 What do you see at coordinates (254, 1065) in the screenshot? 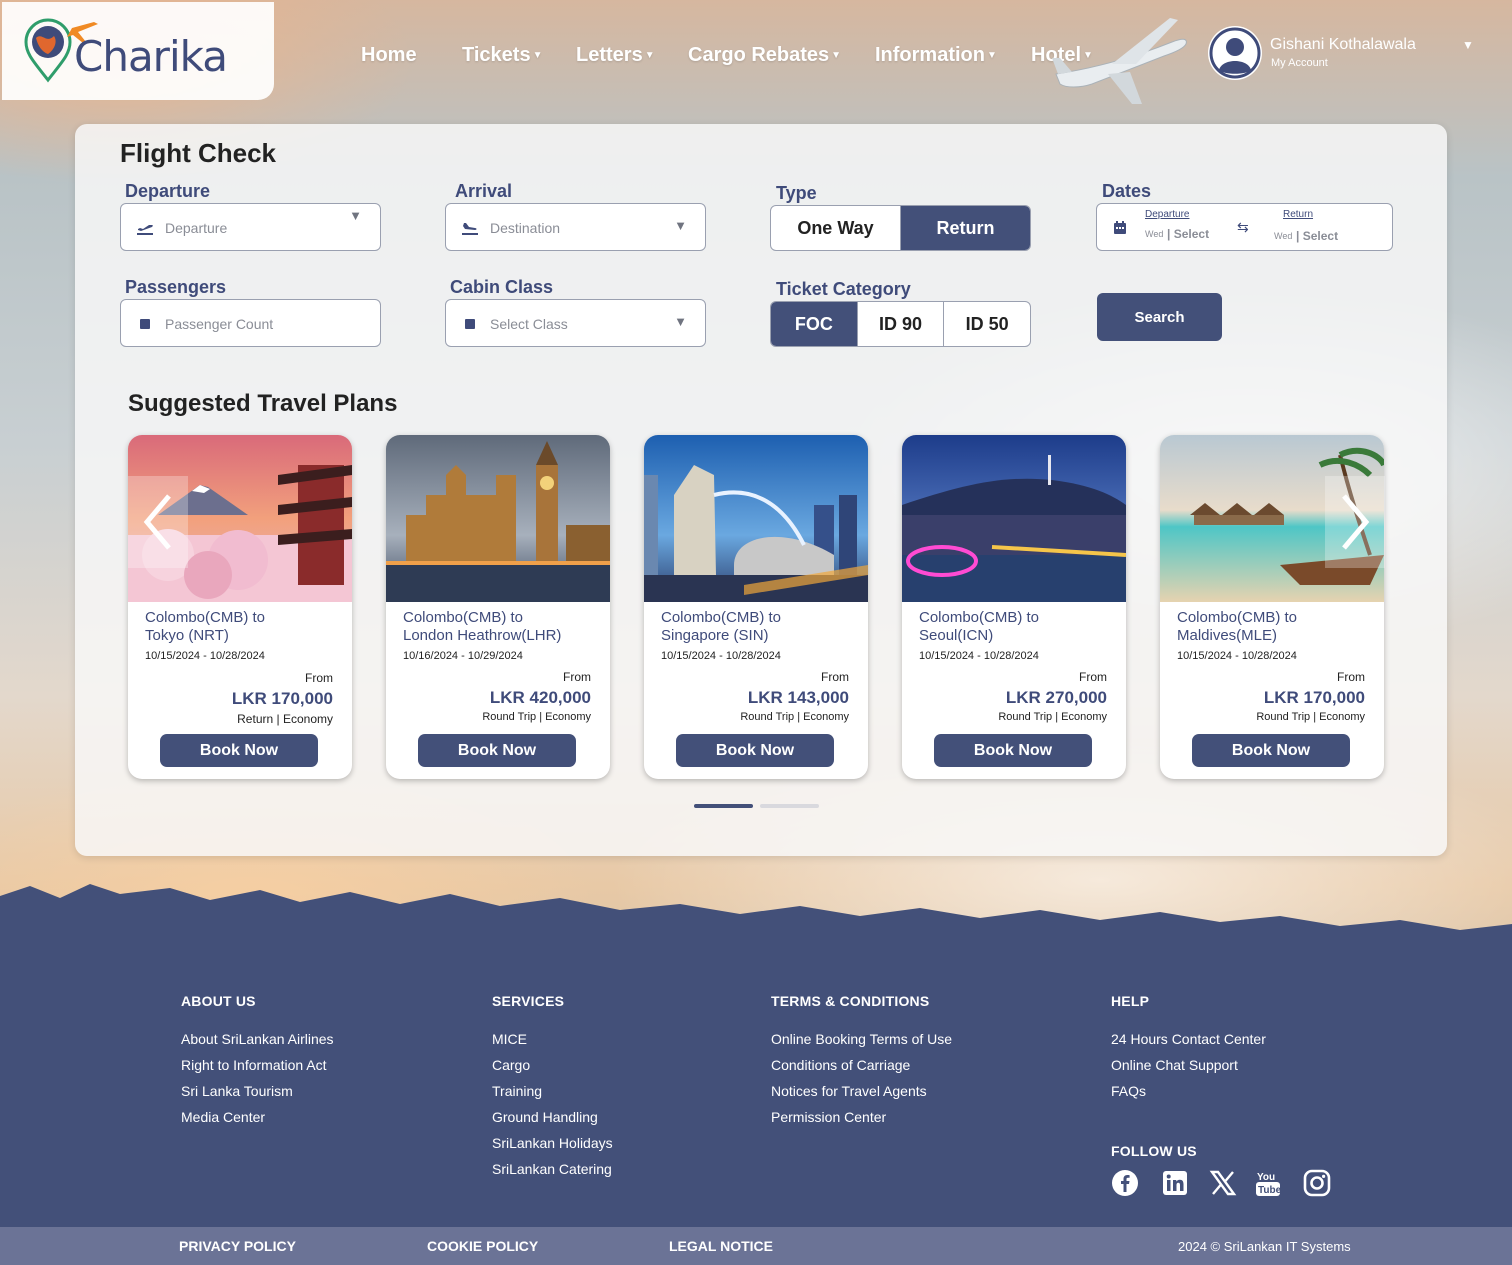
I see `footer-link: Right to Information Act` at bounding box center [254, 1065].